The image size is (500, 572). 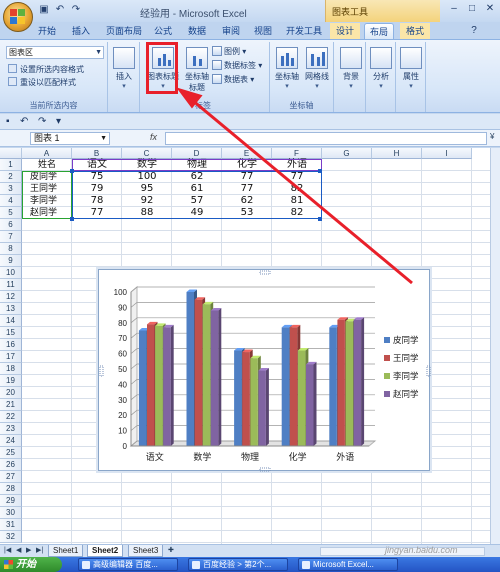 What do you see at coordinates (11, 417) in the screenshot?
I see `row-header-22: 22` at bounding box center [11, 417].